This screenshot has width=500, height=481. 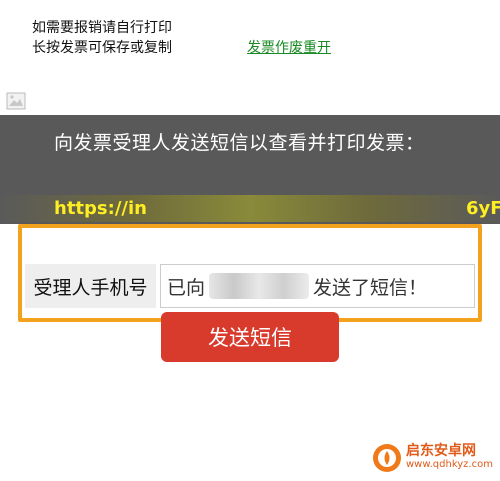 What do you see at coordinates (239, 143) in the screenshot?
I see `panel-message: 向发票受理人发送短信以查看并打印发票：` at bounding box center [239, 143].